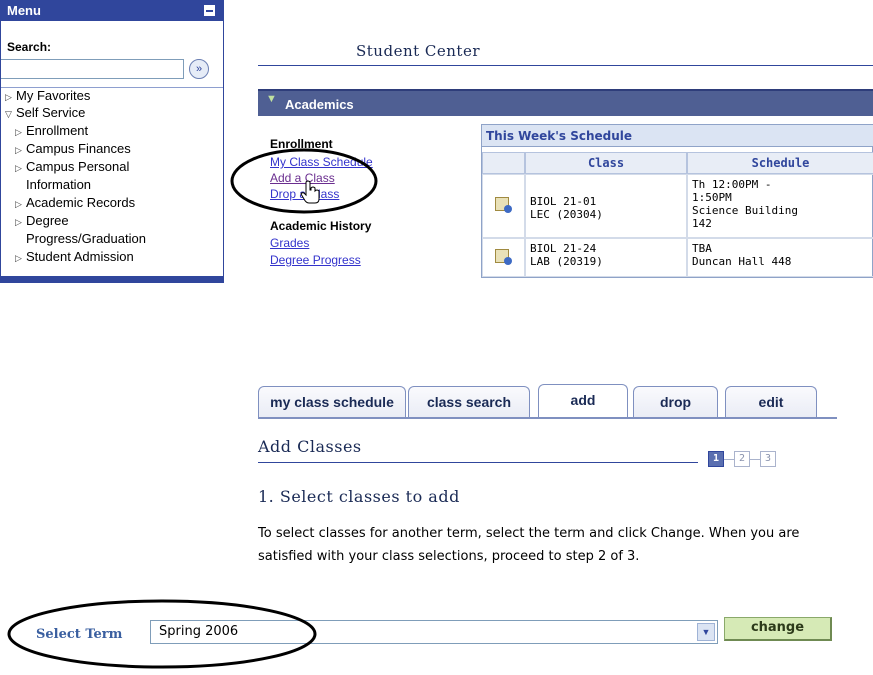 The image size is (873, 675). Describe the element at coordinates (559, 136) in the screenshot. I see `schedule-title: This Week's Schedule` at that location.